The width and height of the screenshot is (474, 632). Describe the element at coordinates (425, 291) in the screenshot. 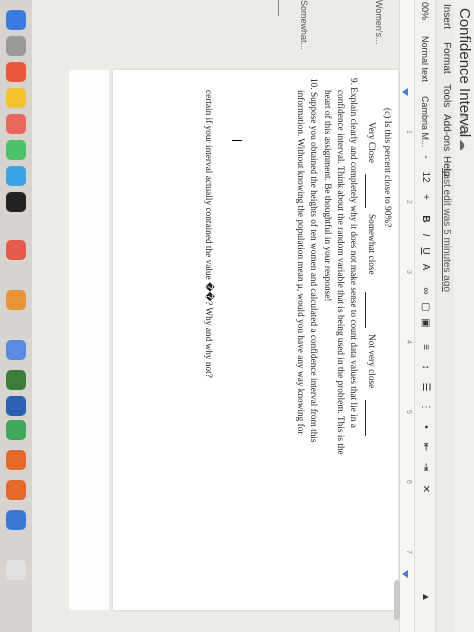

I see `link-icon: ∞` at that location.